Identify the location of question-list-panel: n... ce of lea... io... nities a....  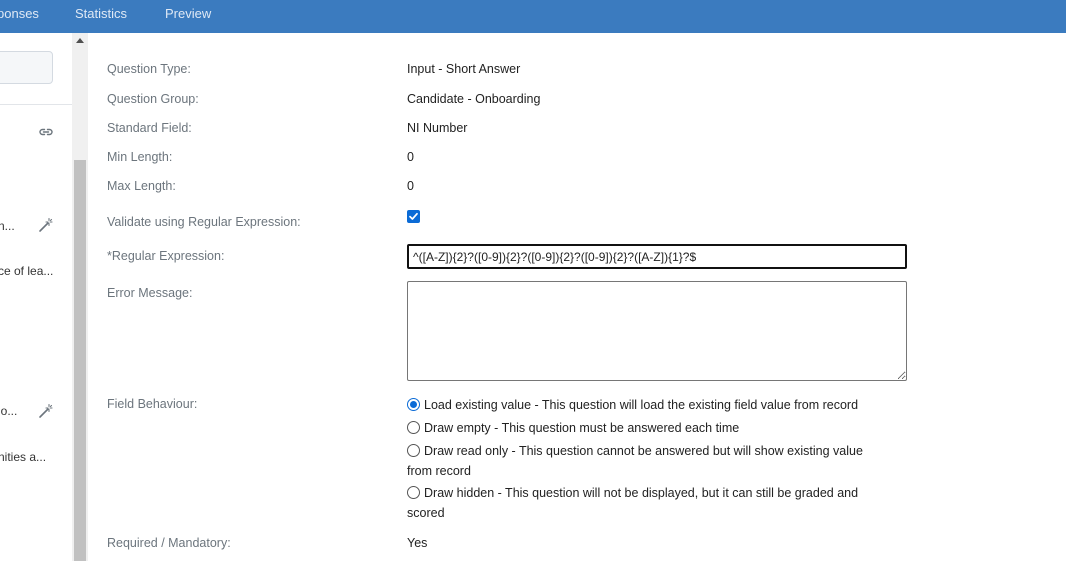
(36, 297).